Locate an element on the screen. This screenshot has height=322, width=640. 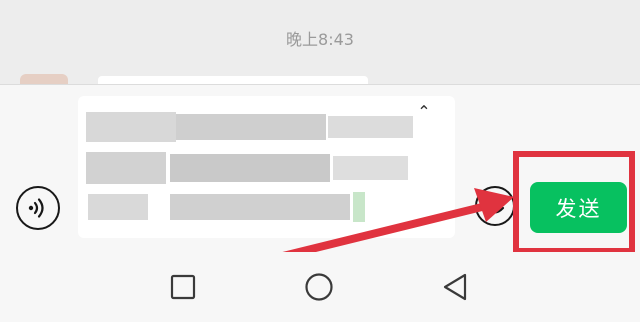
back-icon is located at coordinates (455, 287).